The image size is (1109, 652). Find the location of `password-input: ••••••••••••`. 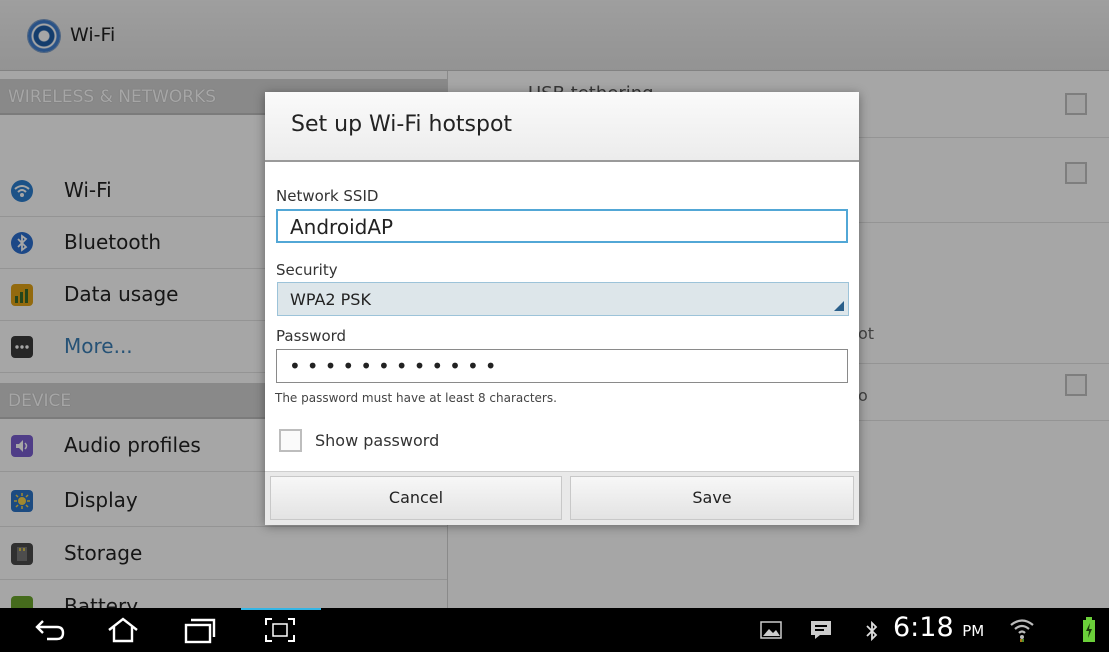

password-input: •••••••••••• is located at coordinates (562, 366).